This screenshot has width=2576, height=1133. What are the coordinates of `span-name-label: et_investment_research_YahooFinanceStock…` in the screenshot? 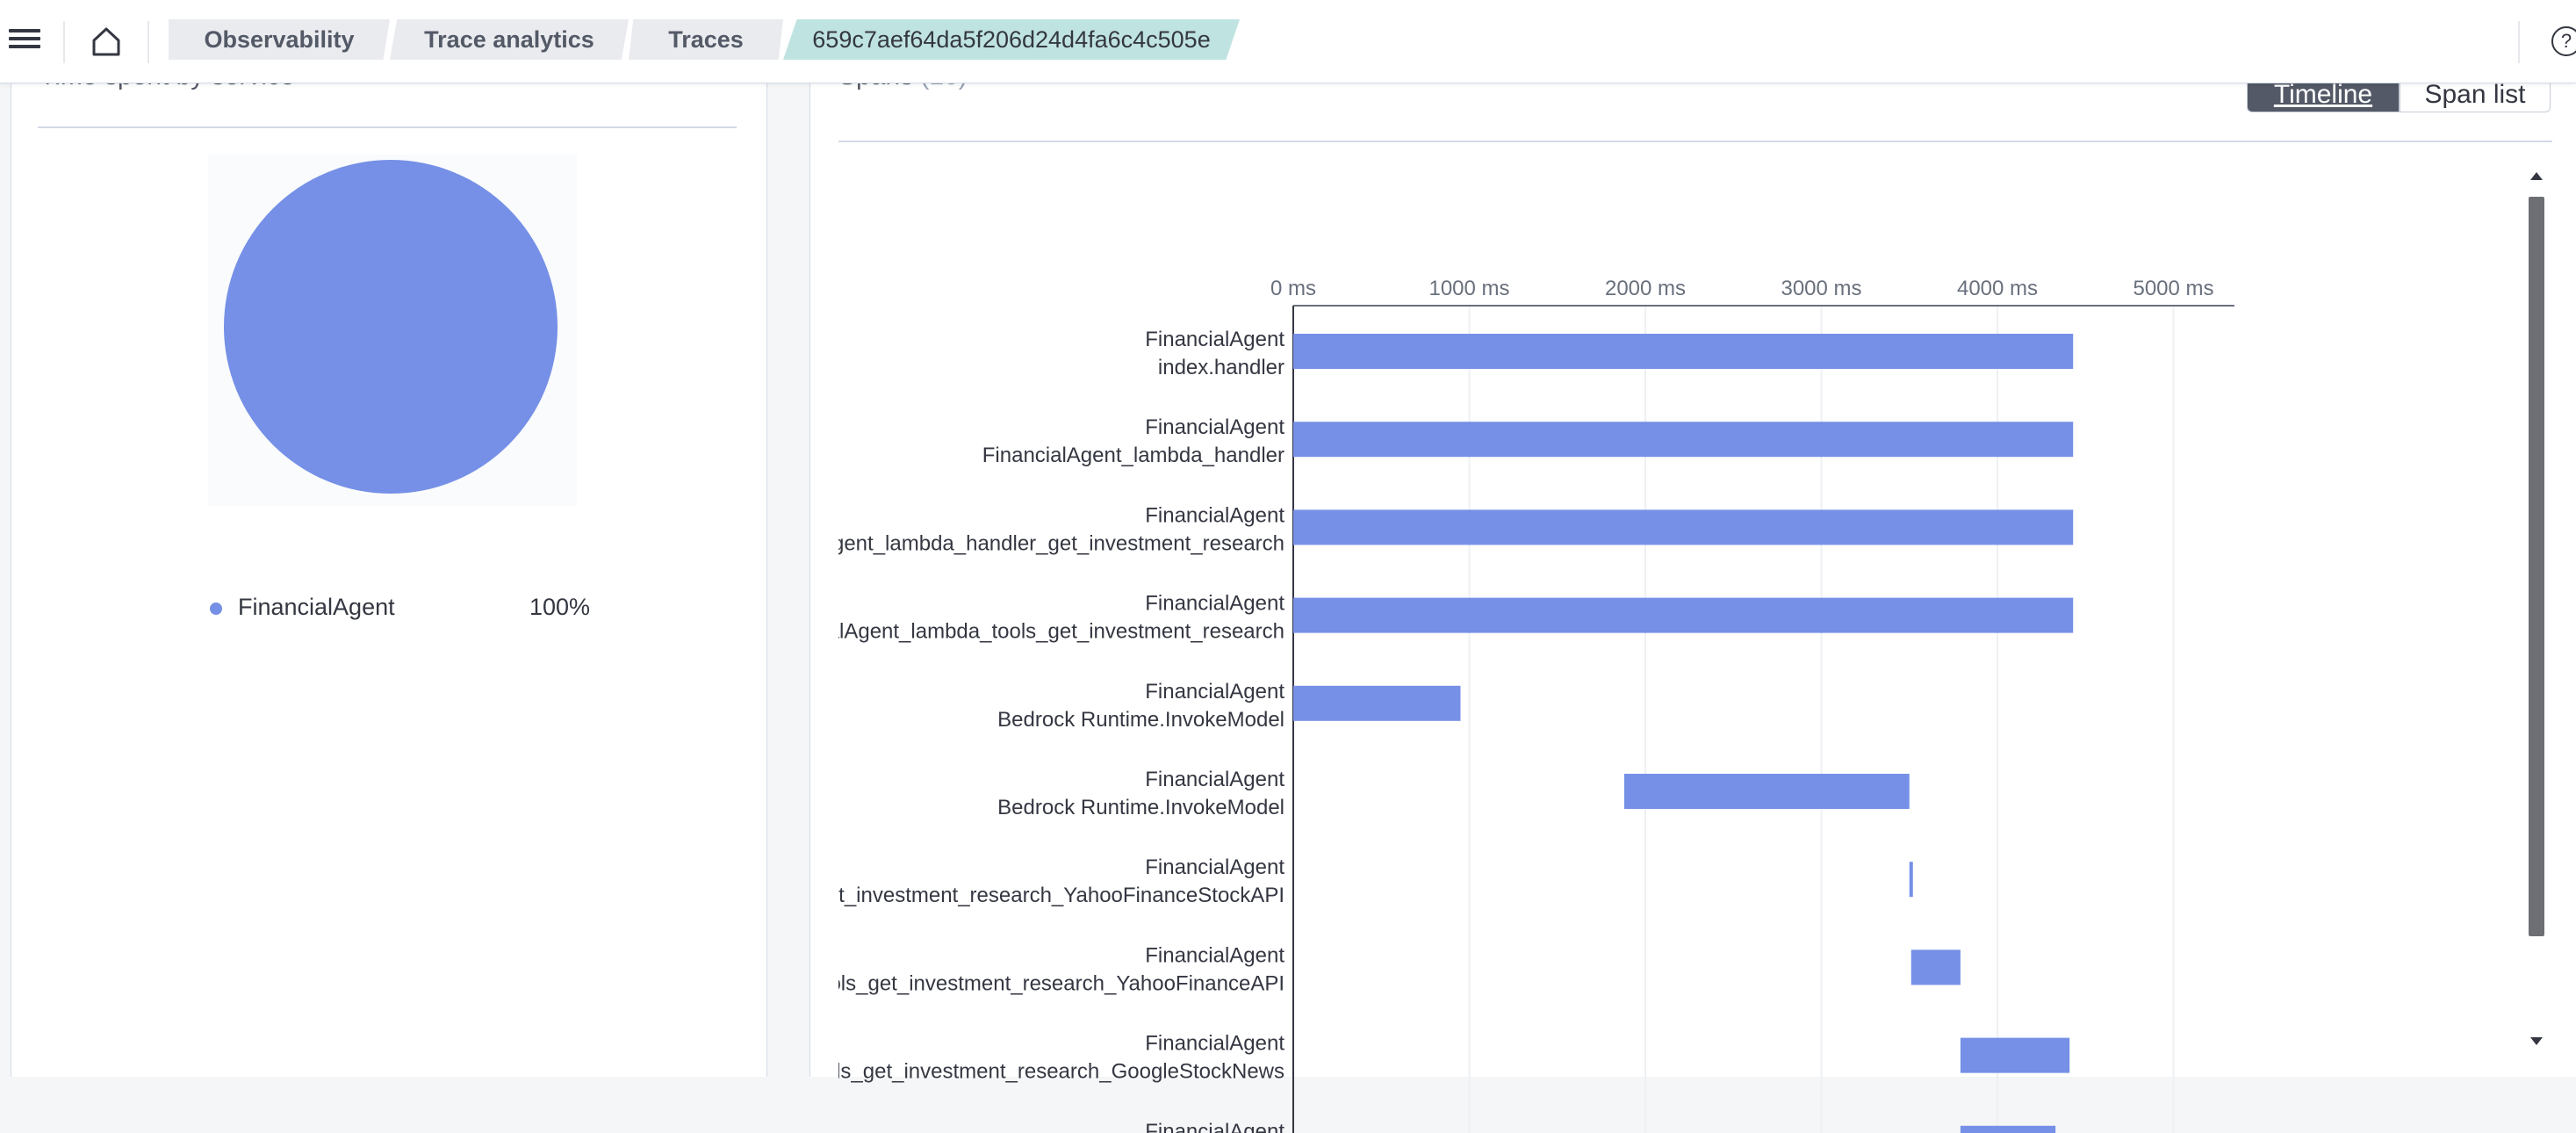 It's located at (1061, 895).